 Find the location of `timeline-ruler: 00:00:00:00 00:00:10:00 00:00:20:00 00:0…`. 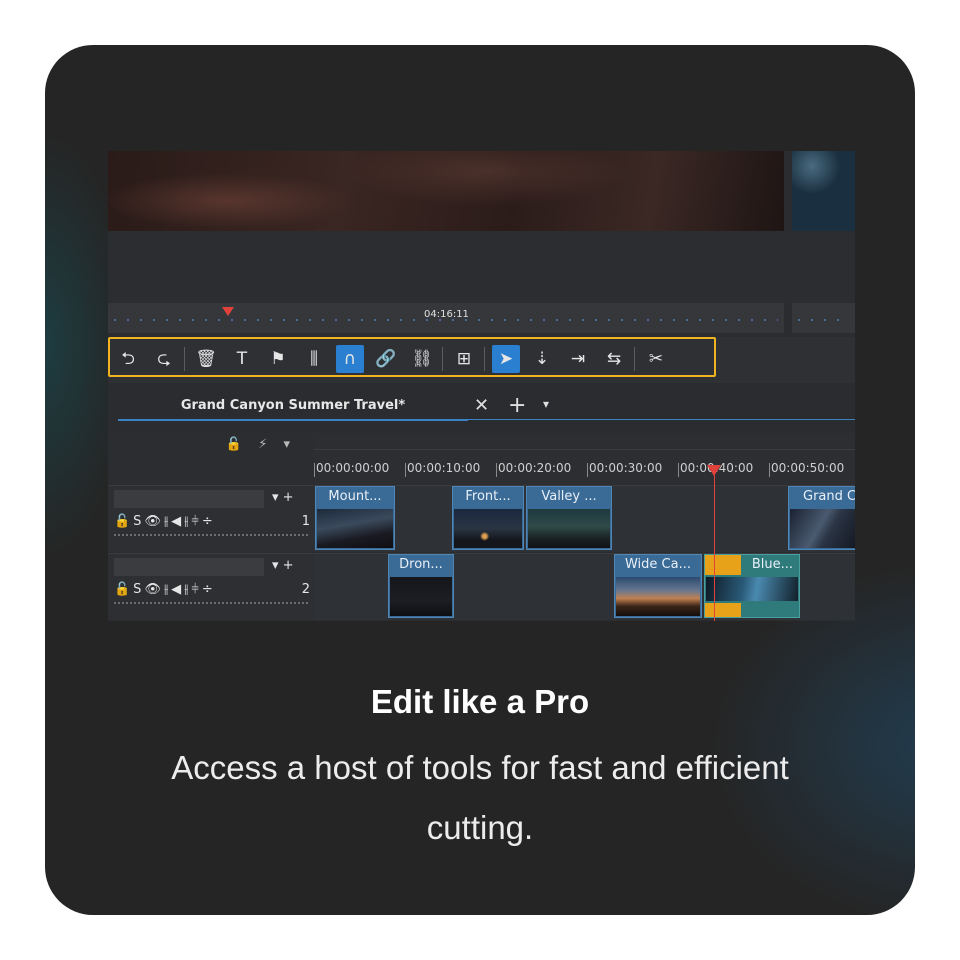

timeline-ruler: 00:00:00:00 00:00:10:00 00:00:20:00 00:0… is located at coordinates (584, 459).